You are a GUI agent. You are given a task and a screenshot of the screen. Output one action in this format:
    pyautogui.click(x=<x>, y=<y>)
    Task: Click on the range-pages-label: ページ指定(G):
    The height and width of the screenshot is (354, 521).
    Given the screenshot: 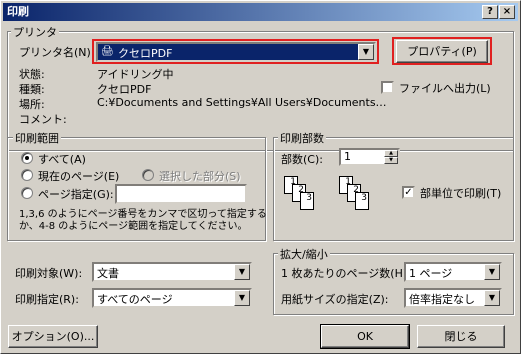 What is the action you would take?
    pyautogui.click(x=76, y=194)
    